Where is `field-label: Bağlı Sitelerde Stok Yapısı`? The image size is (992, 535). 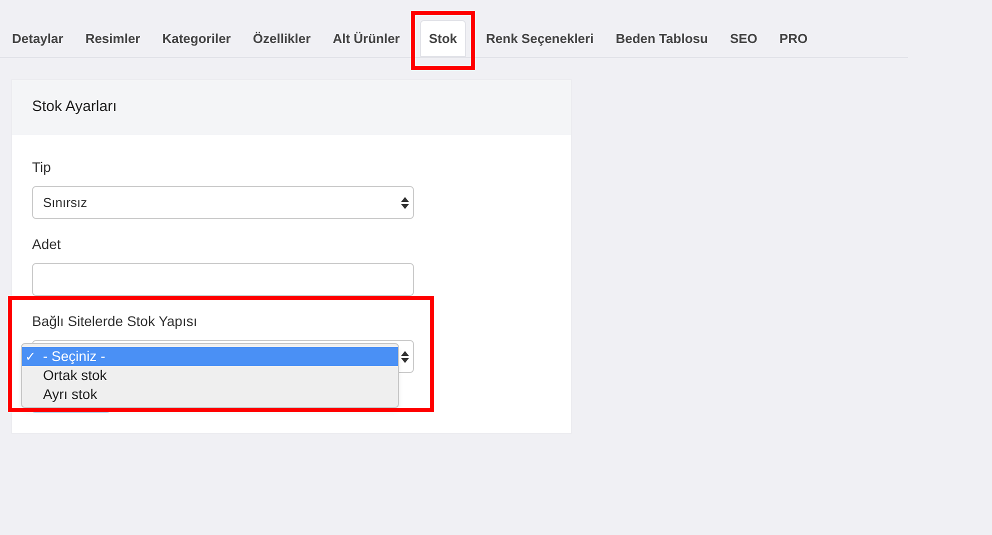 field-label: Bağlı Sitelerde Stok Yapısı is located at coordinates (115, 321).